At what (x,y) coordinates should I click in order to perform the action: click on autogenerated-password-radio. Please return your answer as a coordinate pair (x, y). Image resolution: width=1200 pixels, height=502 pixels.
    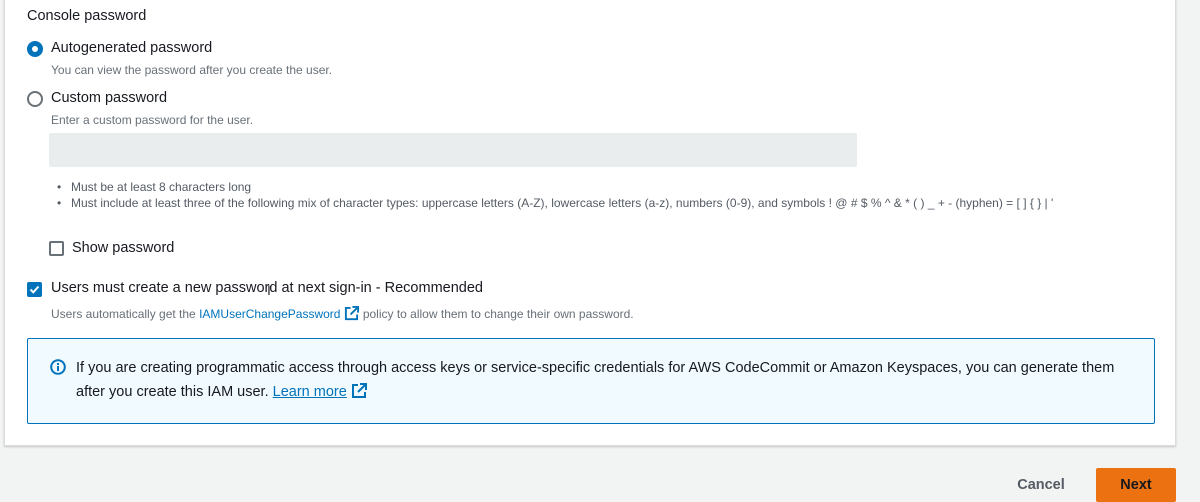
    Looking at the image, I should click on (35, 49).